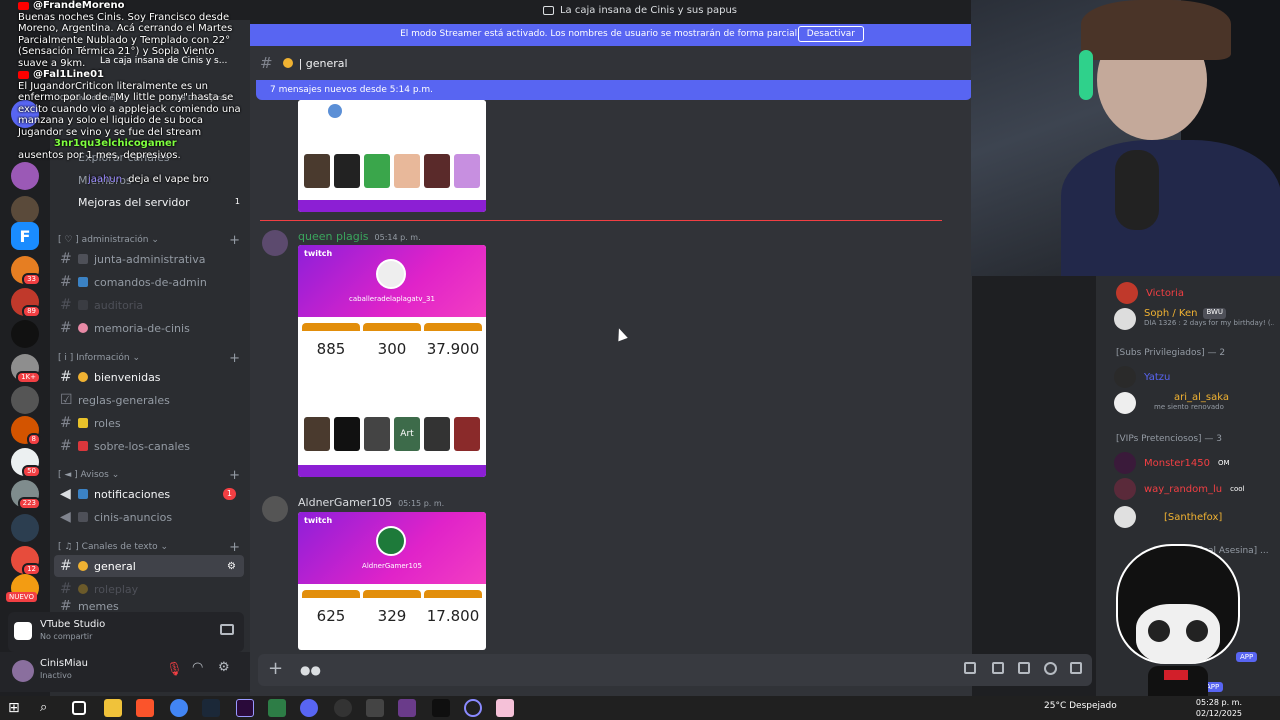 The image size is (1280, 720). Describe the element at coordinates (149, 259) in the screenshot. I see `channel-junta-administrativa: # junta-administrativa` at that location.